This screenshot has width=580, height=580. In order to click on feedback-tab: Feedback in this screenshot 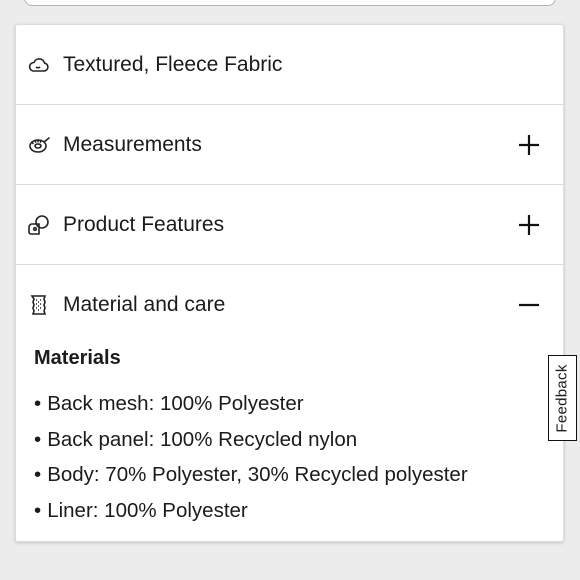, I will do `click(562, 398)`.